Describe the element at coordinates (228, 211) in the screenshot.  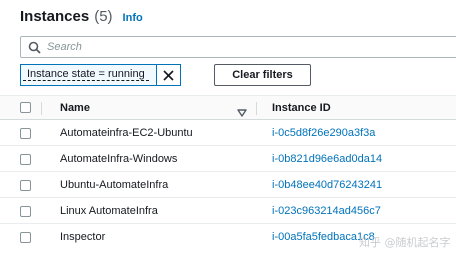
I see `table-row: Linux AutomateInfra i-023c963214ad456c7` at that location.